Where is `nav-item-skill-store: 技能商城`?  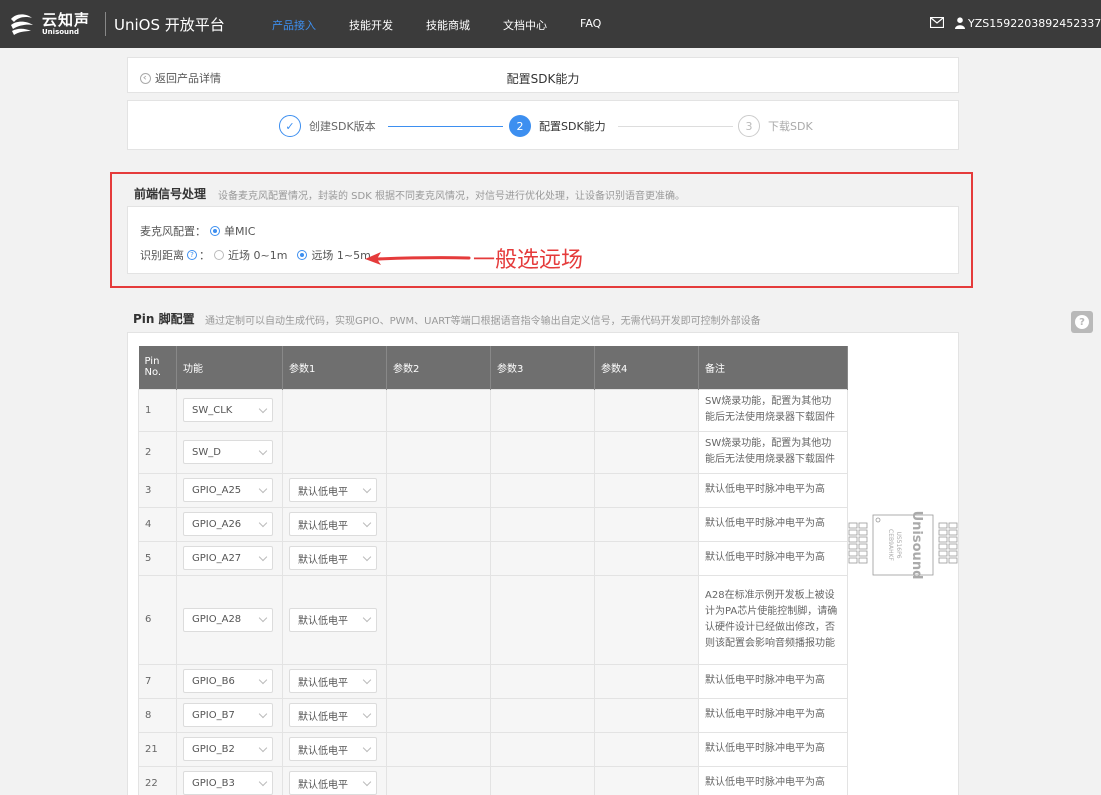
nav-item-skill-store: 技能商城 is located at coordinates (448, 25).